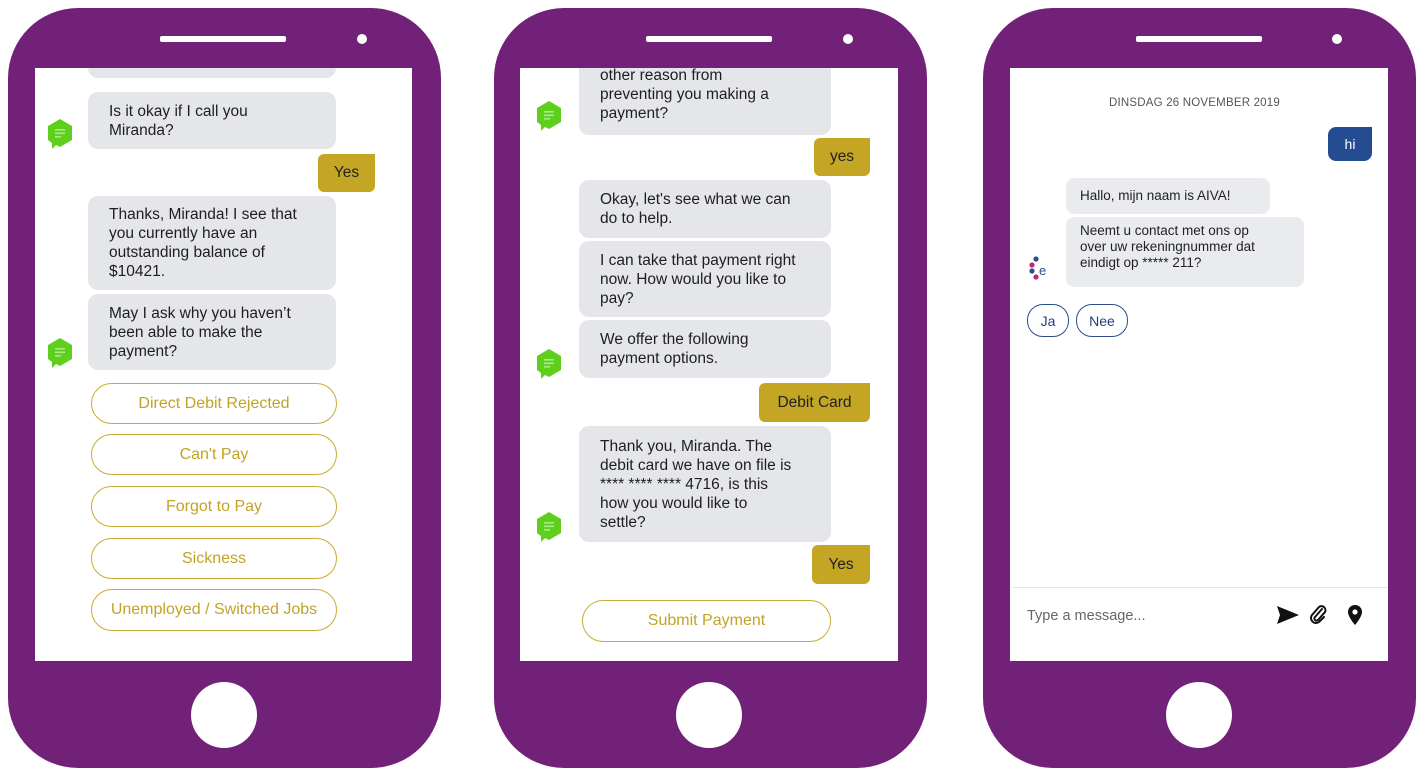 This screenshot has height=768, width=1423. I want to click on chip-label: Nee, so click(1102, 320).